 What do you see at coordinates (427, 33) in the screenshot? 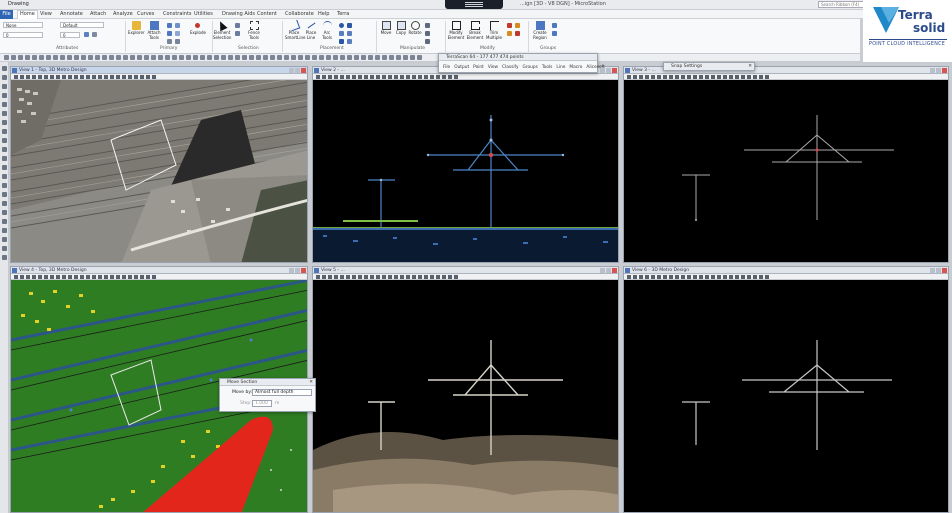
I see `mirror-icon` at bounding box center [427, 33].